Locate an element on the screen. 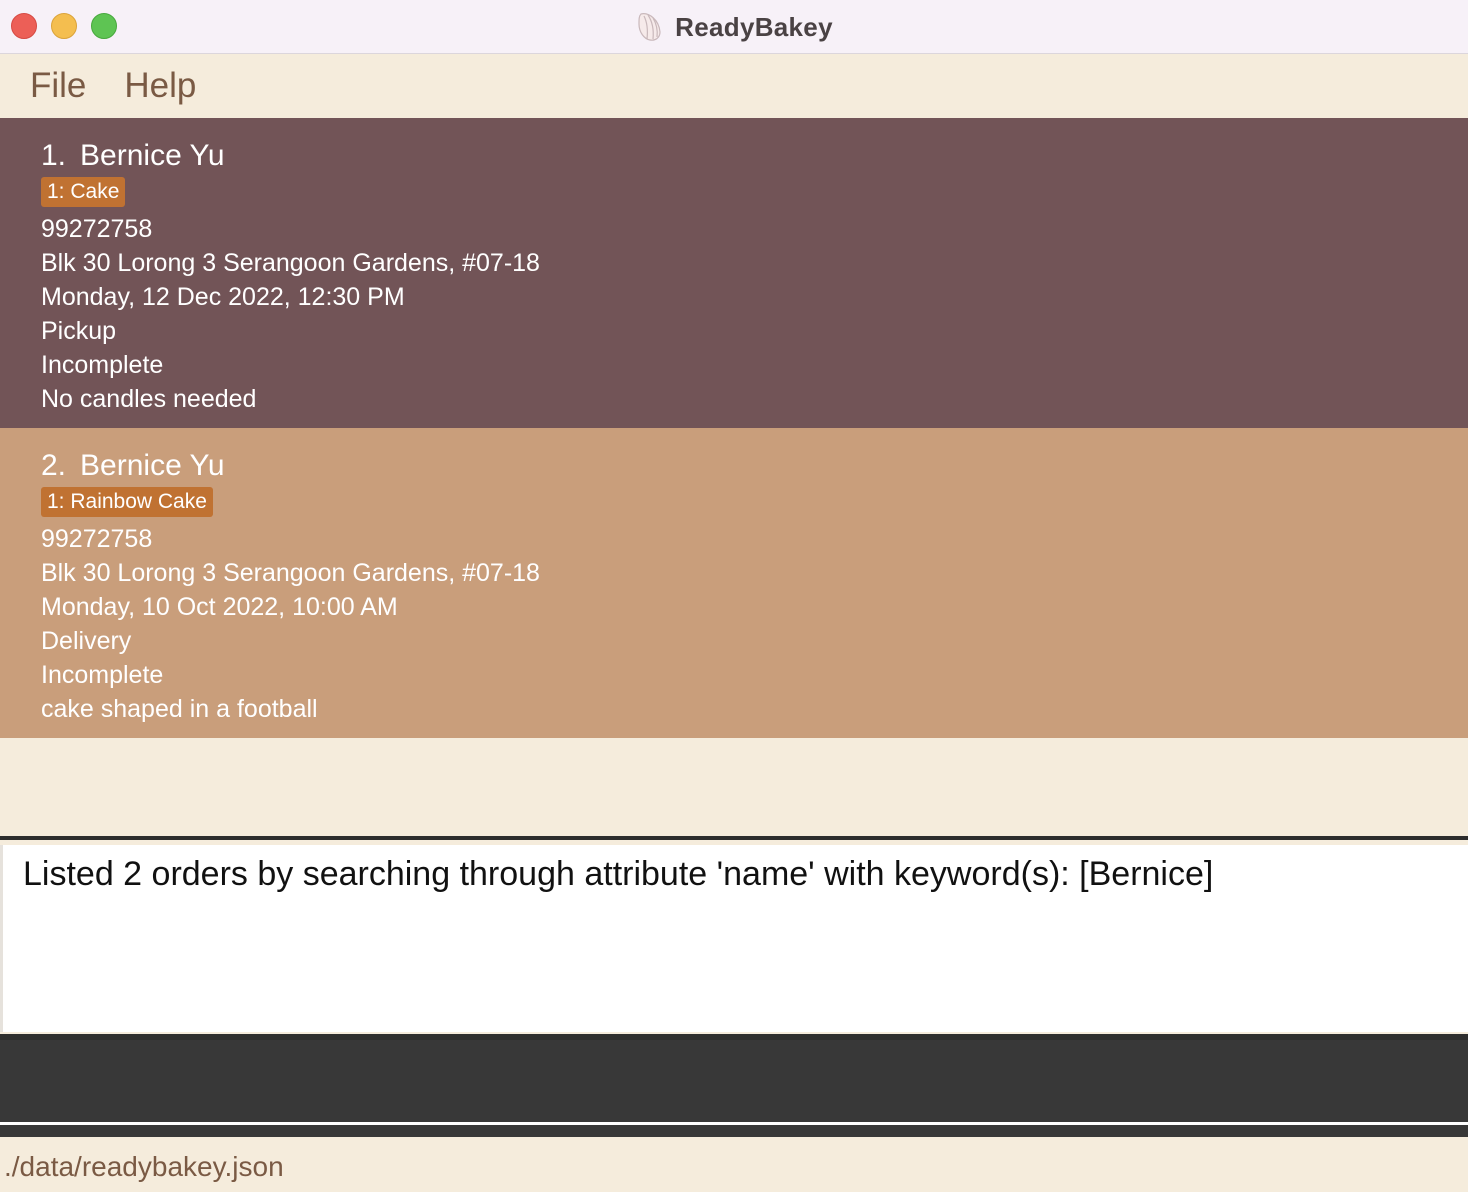 This screenshot has width=1468, height=1192. menu-help: Help is located at coordinates (160, 86).